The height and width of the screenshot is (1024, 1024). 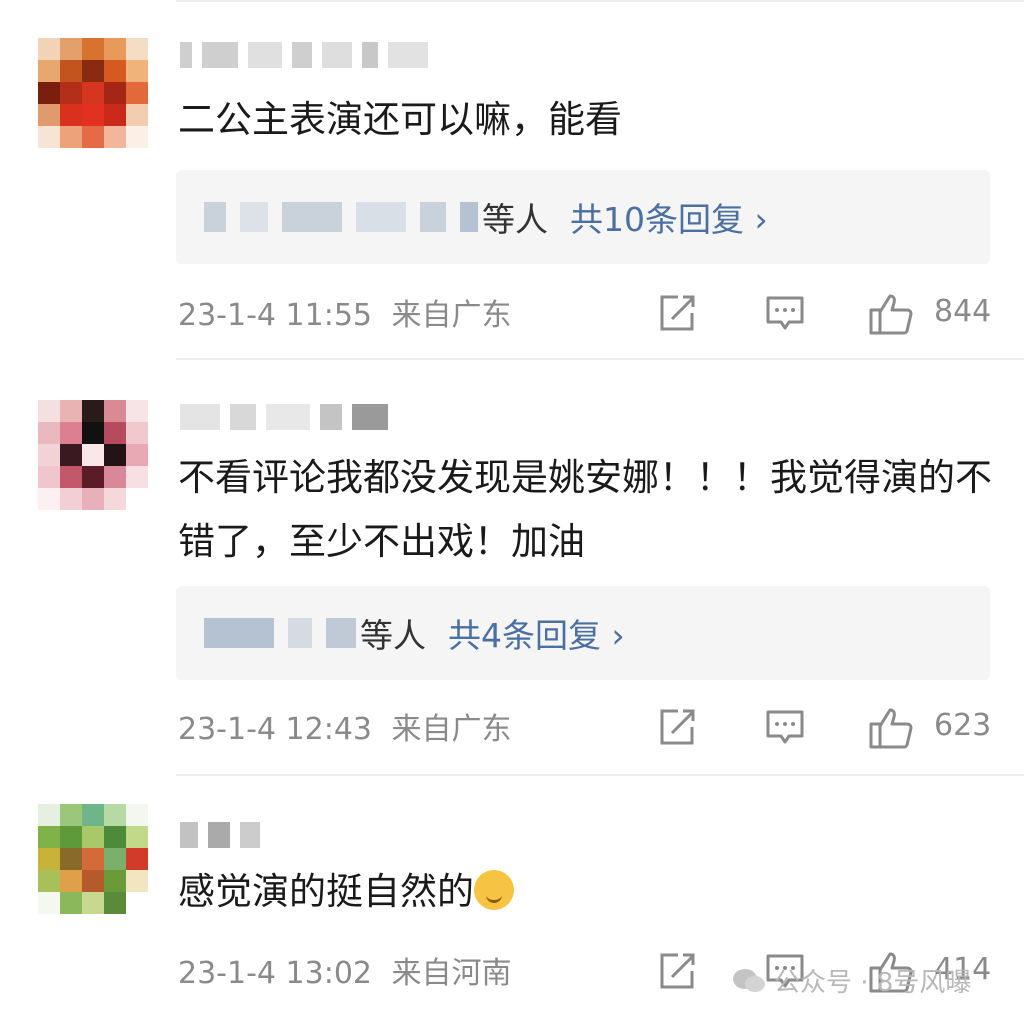 What do you see at coordinates (873, 983) in the screenshot?
I see `watermark-text: 公众号 · 8号风曝` at bounding box center [873, 983].